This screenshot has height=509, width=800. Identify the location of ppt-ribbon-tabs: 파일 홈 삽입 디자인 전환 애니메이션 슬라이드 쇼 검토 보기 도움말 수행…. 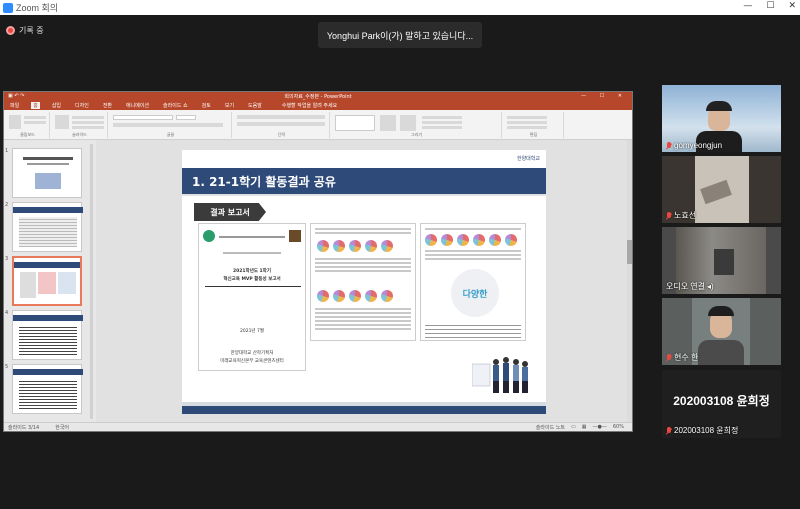
(318, 105).